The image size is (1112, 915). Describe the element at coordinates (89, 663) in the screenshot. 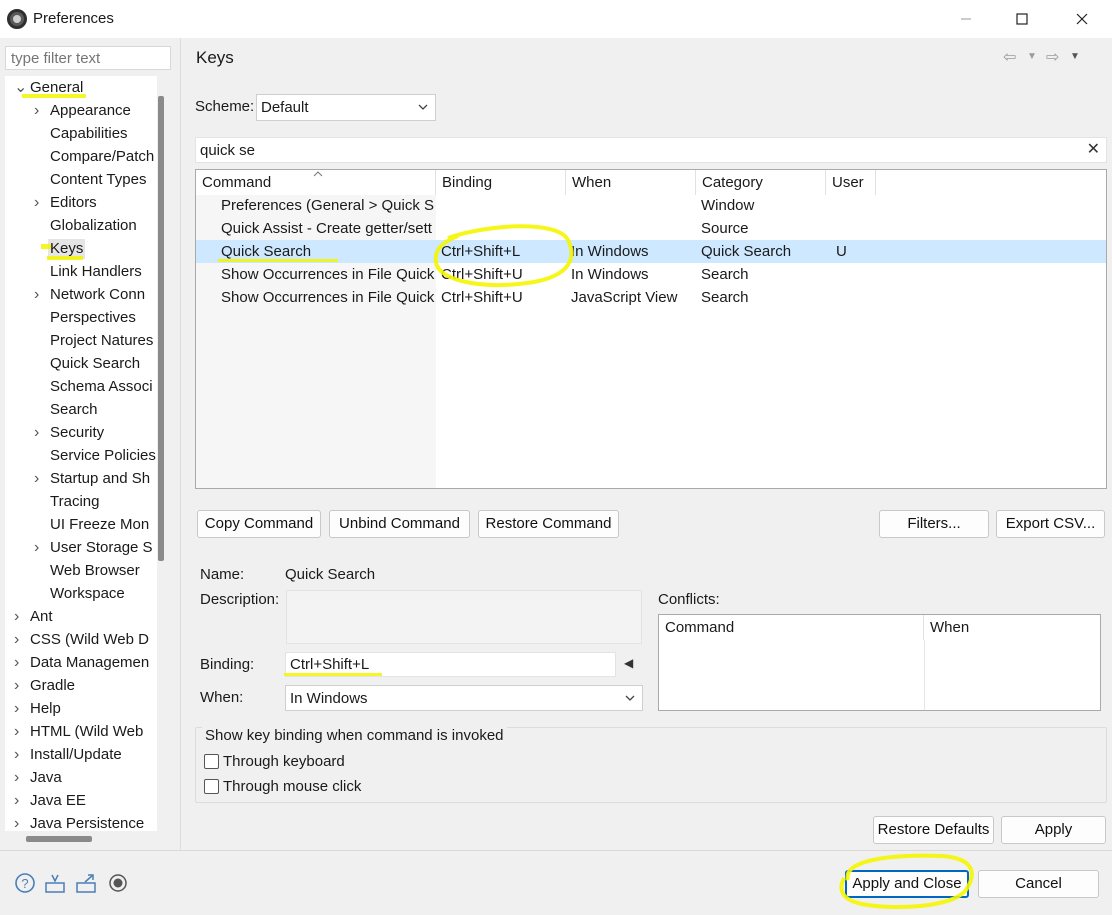

I see `tree-item: Data Managemen` at that location.